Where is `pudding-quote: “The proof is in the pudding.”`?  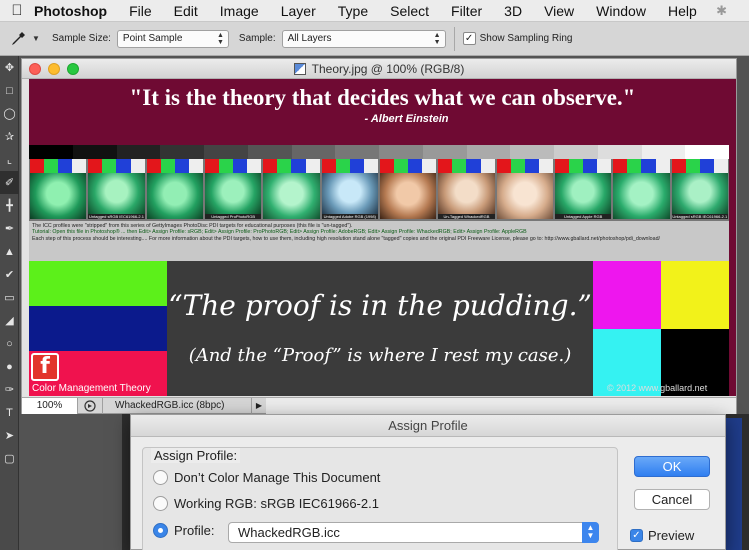
pudding-quote: “The proof is in the pudding.” is located at coordinates (380, 305).